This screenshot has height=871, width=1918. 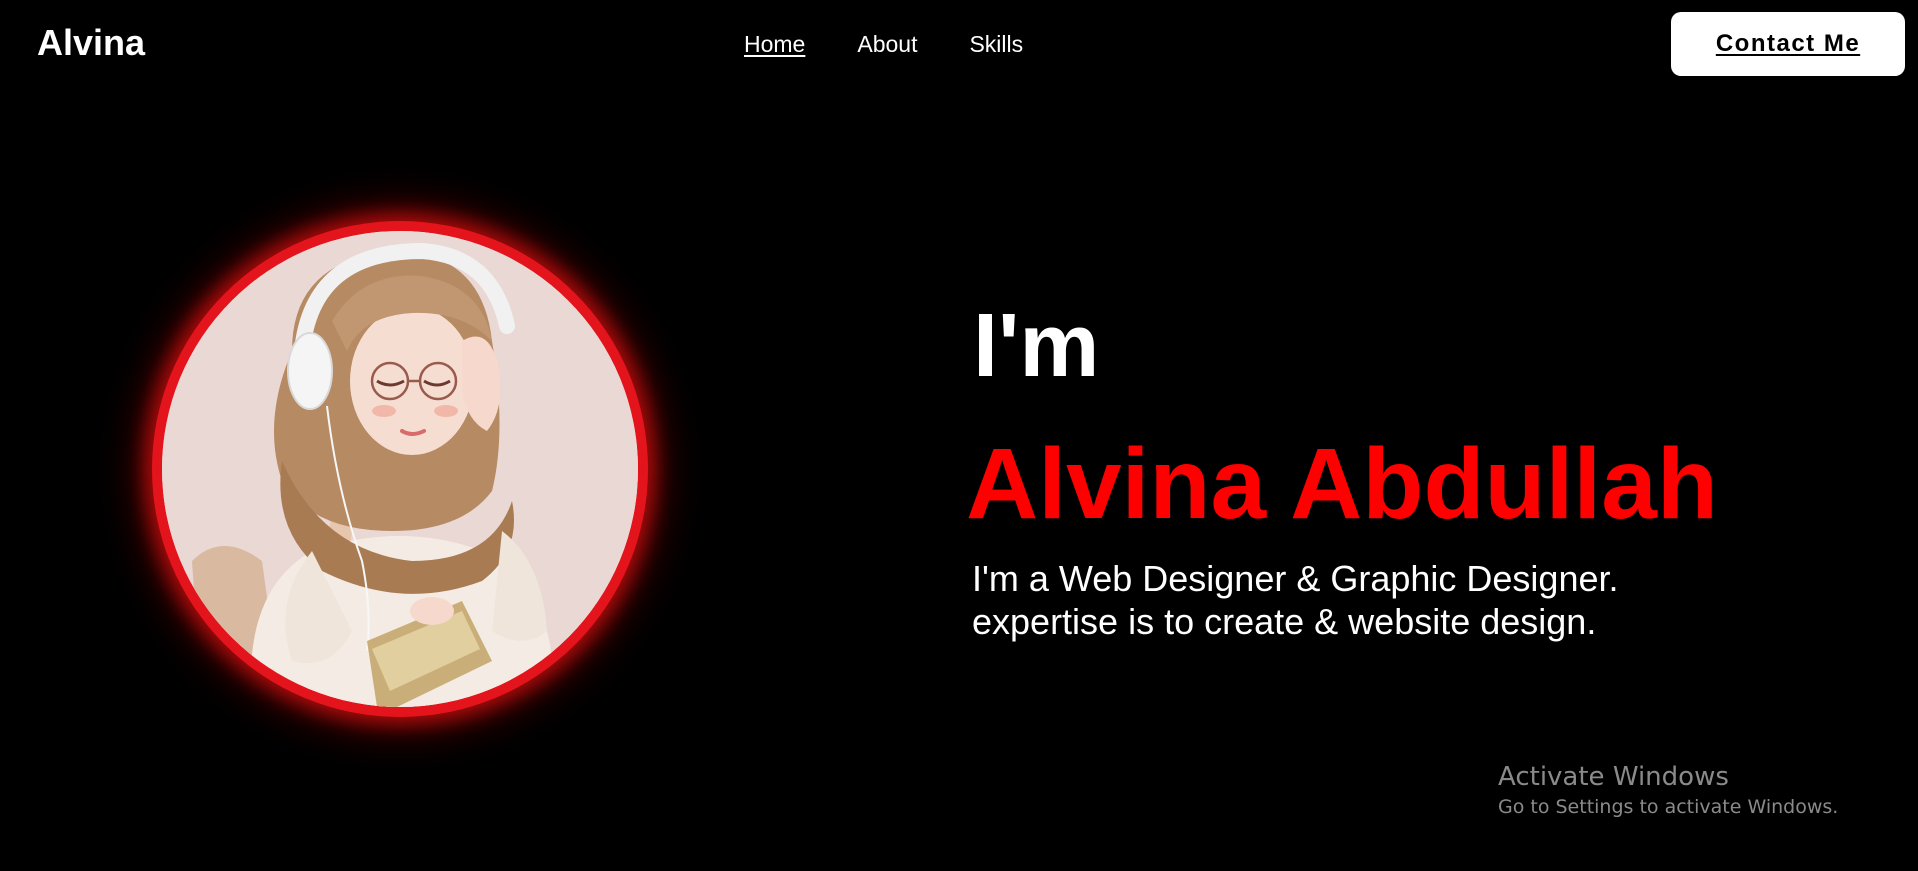 I want to click on avatar-frame, so click(x=400, y=469).